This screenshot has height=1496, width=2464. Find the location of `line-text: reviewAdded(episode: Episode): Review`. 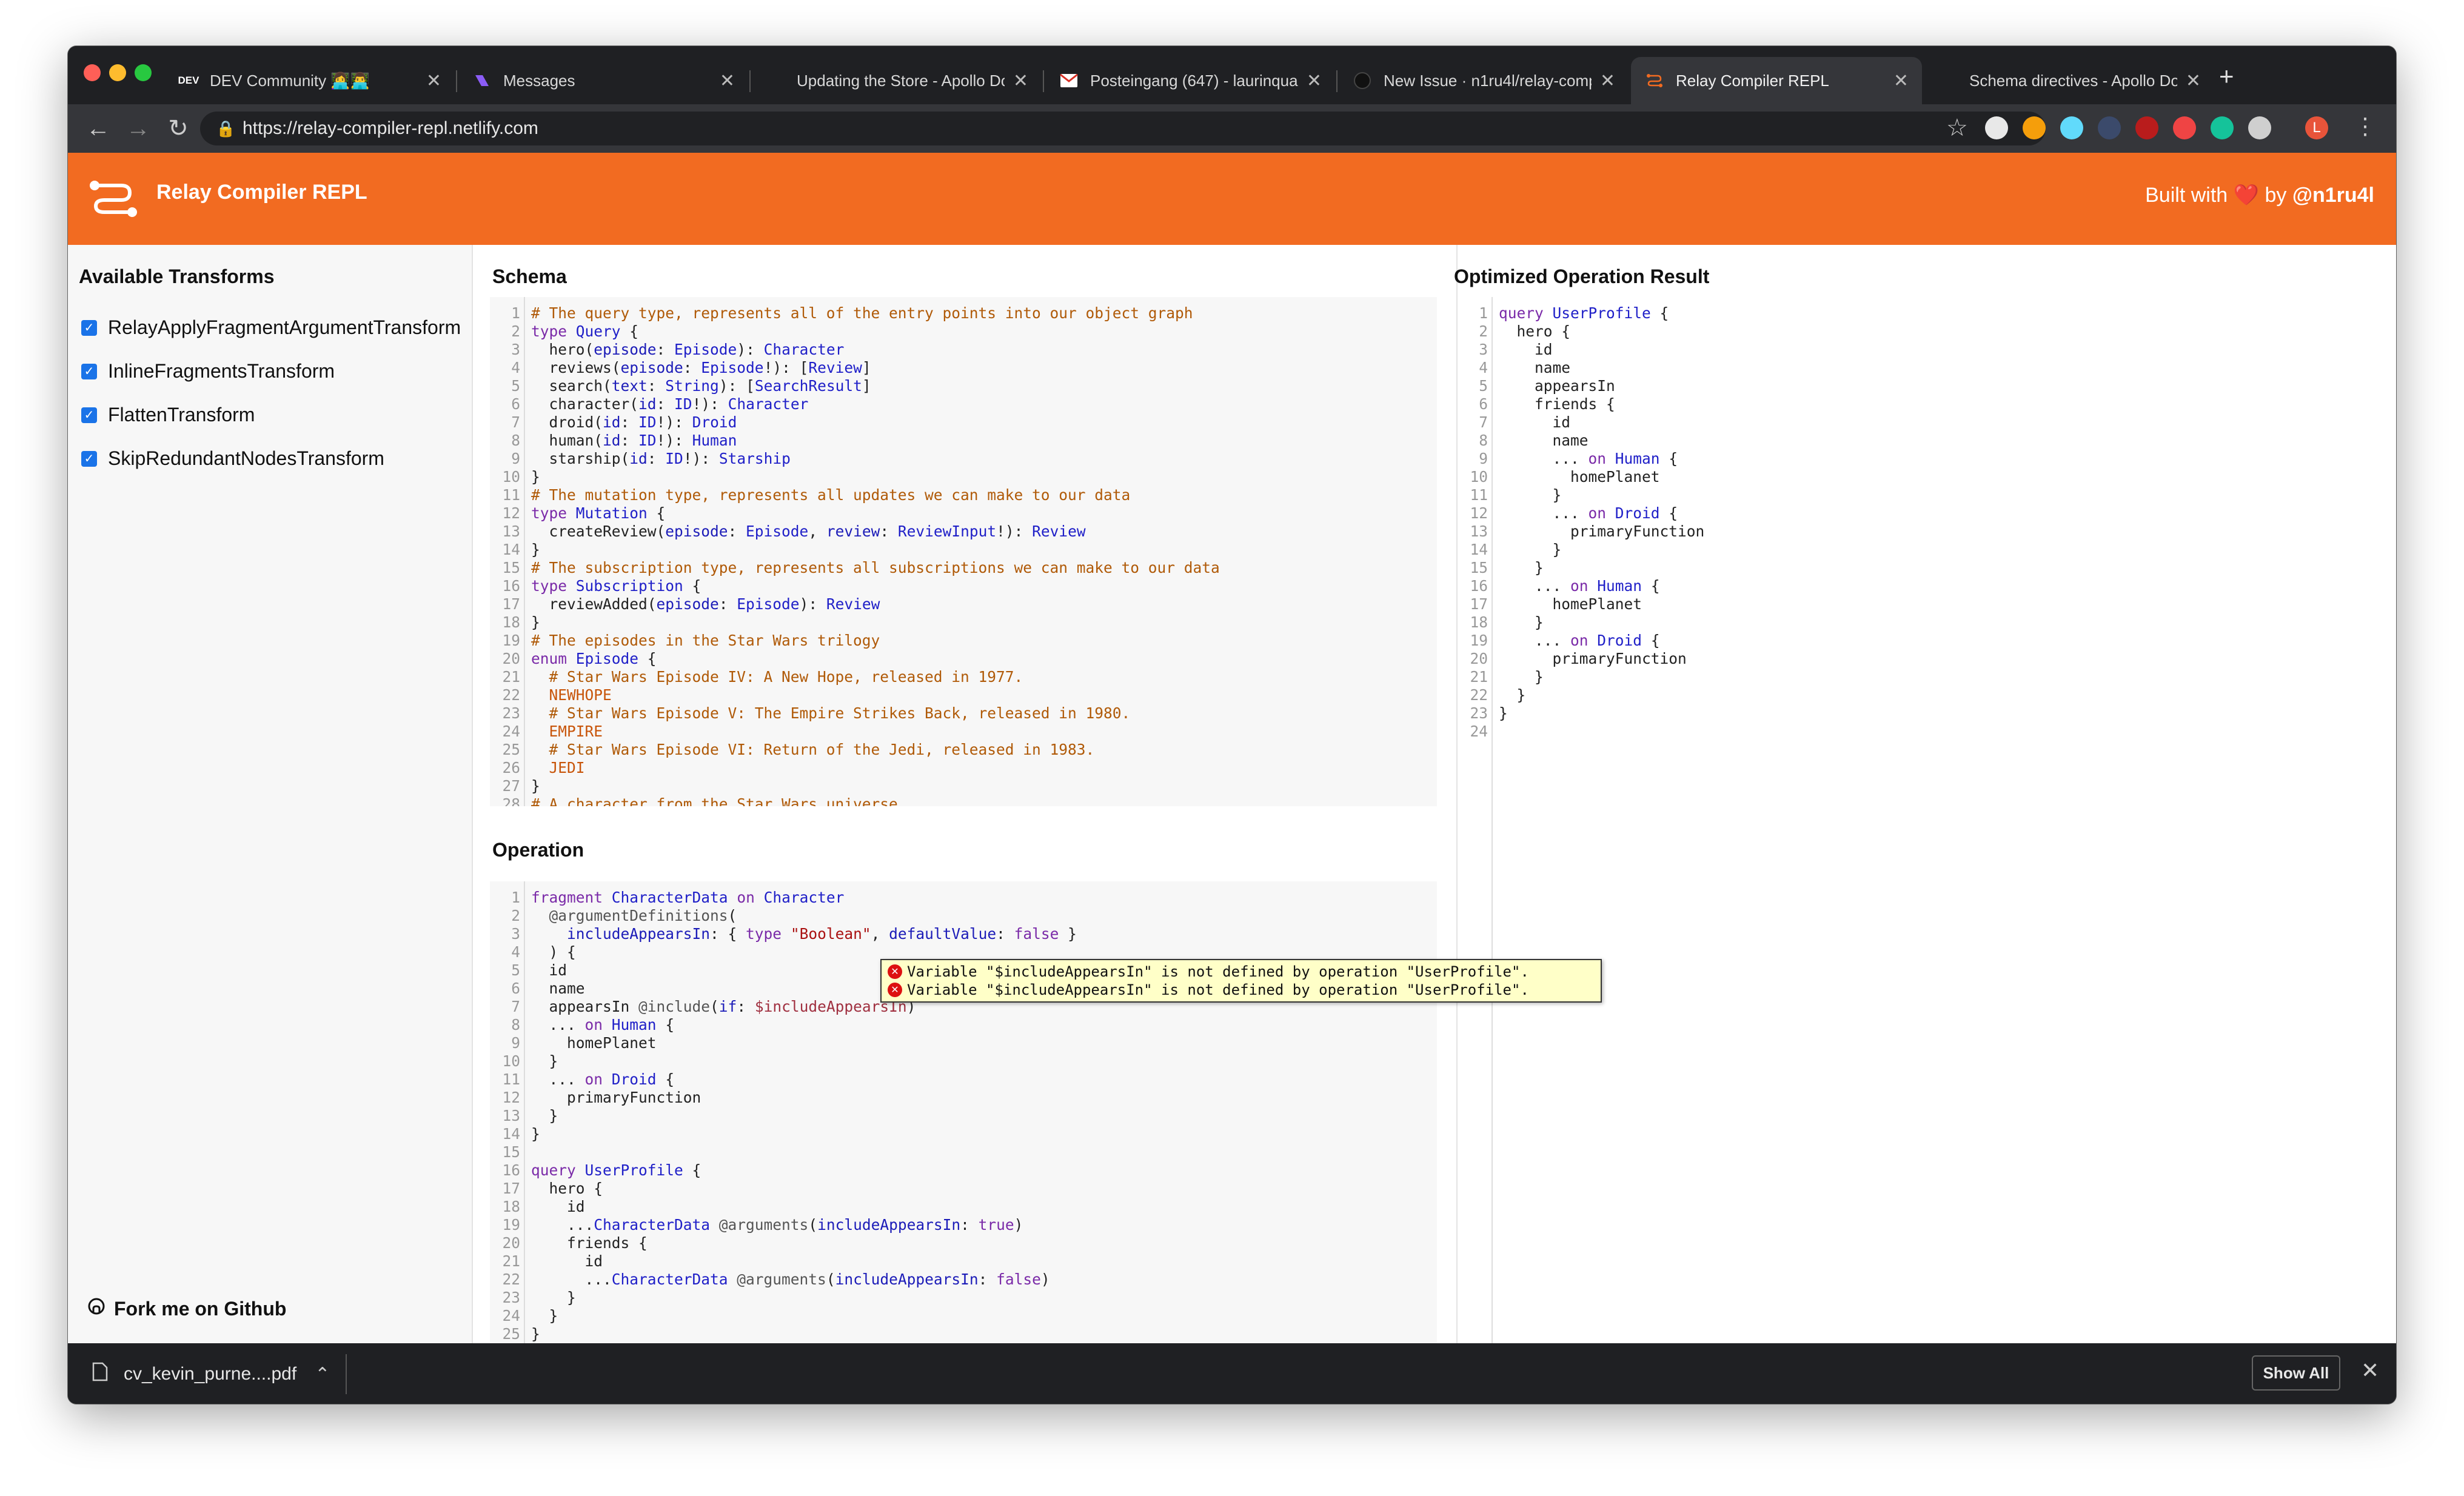

line-text: reviewAdded(episode: Episode): Review is located at coordinates (706, 604).